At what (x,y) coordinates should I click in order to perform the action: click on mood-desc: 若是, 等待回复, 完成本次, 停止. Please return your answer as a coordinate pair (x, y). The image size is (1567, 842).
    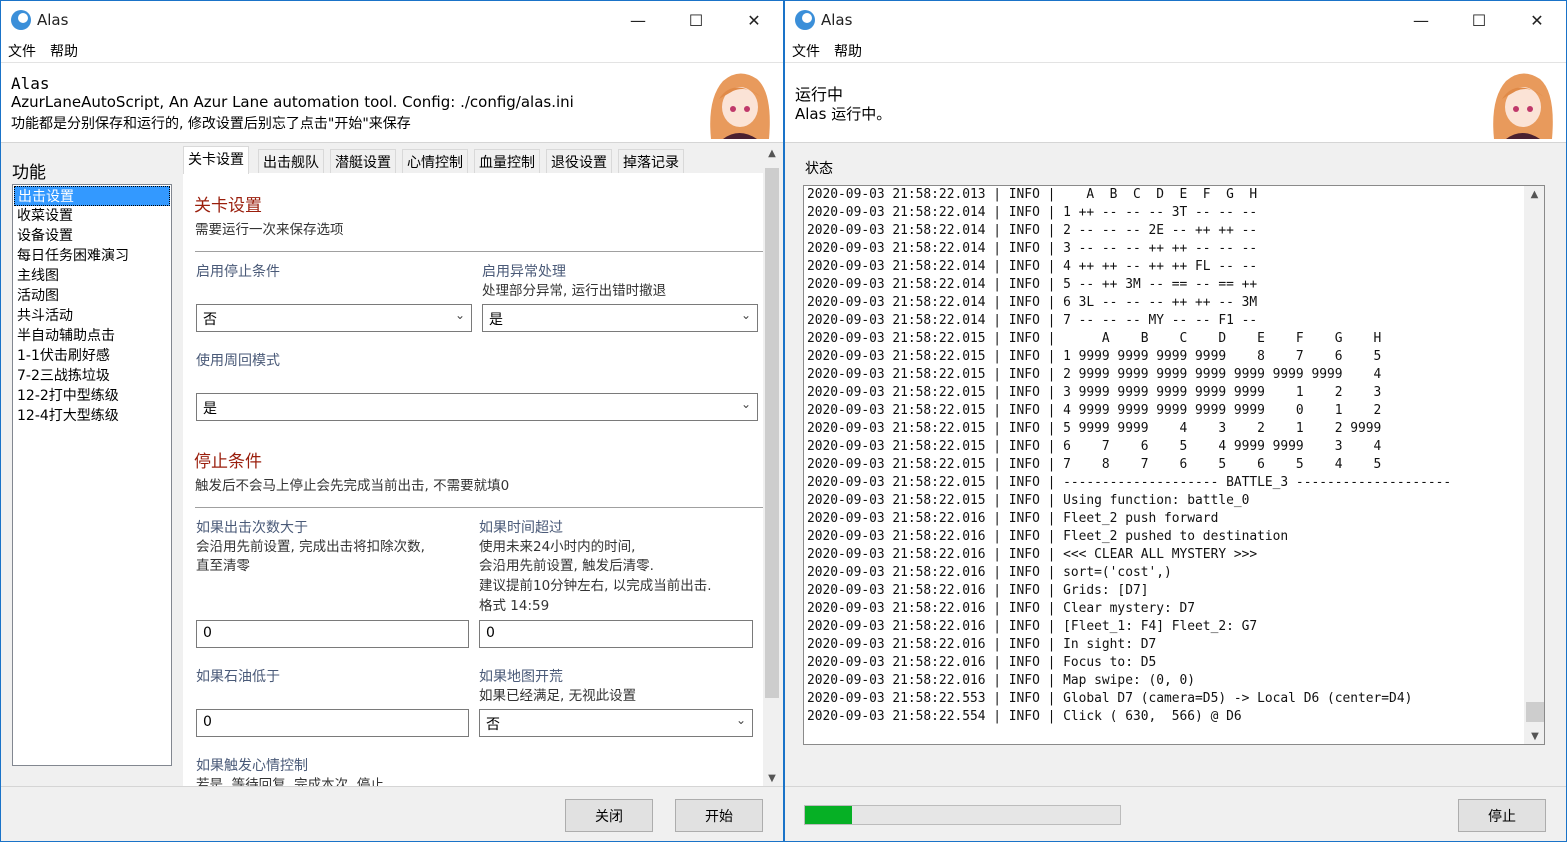
    Looking at the image, I should click on (290, 781).